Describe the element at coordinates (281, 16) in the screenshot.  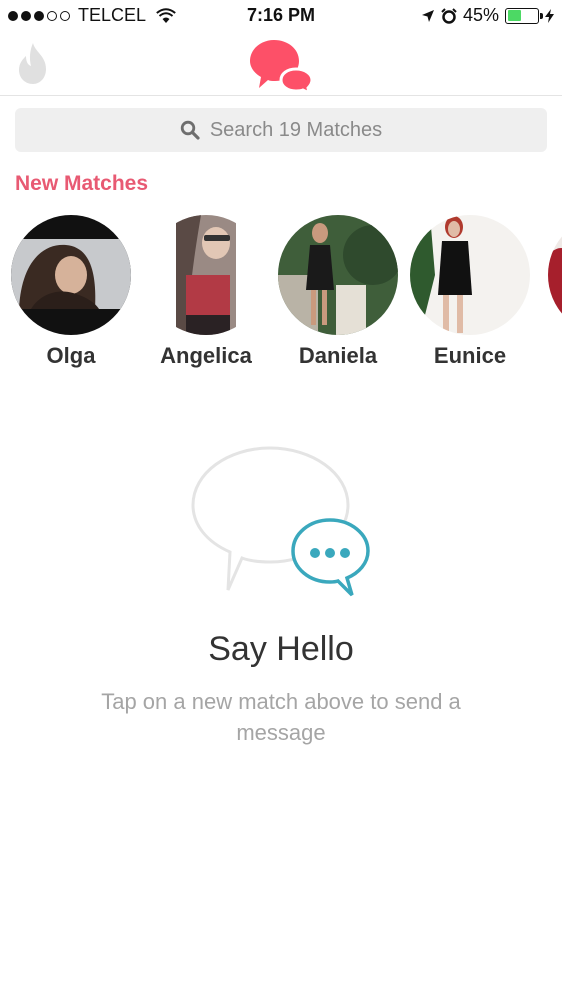
I see `status-bar: TELCEL 7:16 PM 45%` at that location.